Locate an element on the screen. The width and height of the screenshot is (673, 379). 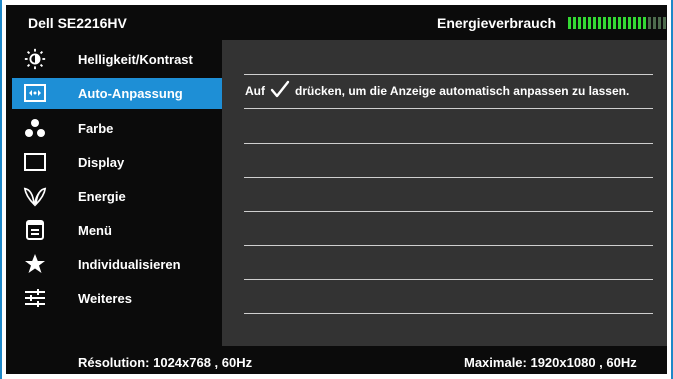
display-icon is located at coordinates (35, 162).